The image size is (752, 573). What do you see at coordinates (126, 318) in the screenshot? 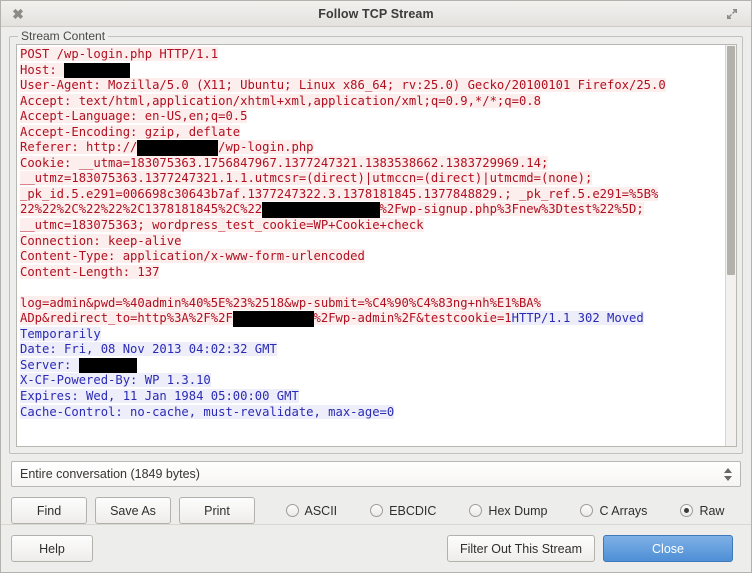
I see `request-text: ADp&redirect_to=http%3A%2F%2F` at bounding box center [126, 318].